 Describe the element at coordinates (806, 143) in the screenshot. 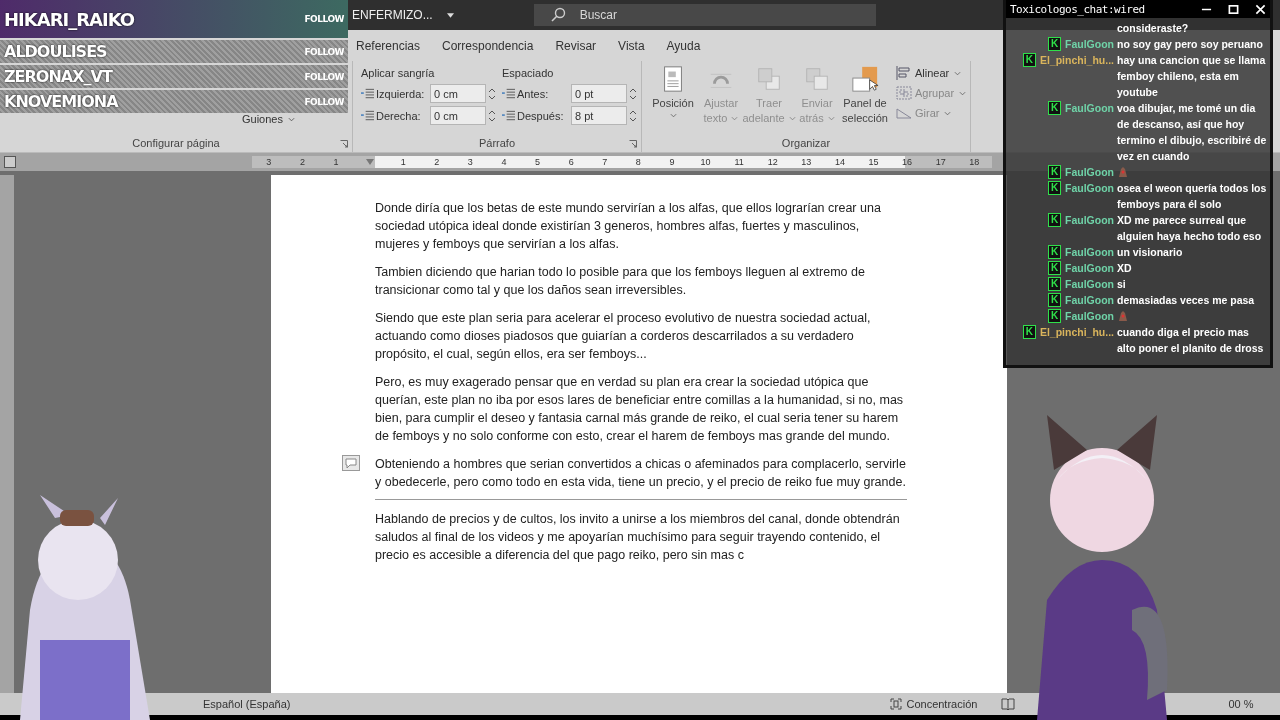

I see `group-label: Organizar` at that location.